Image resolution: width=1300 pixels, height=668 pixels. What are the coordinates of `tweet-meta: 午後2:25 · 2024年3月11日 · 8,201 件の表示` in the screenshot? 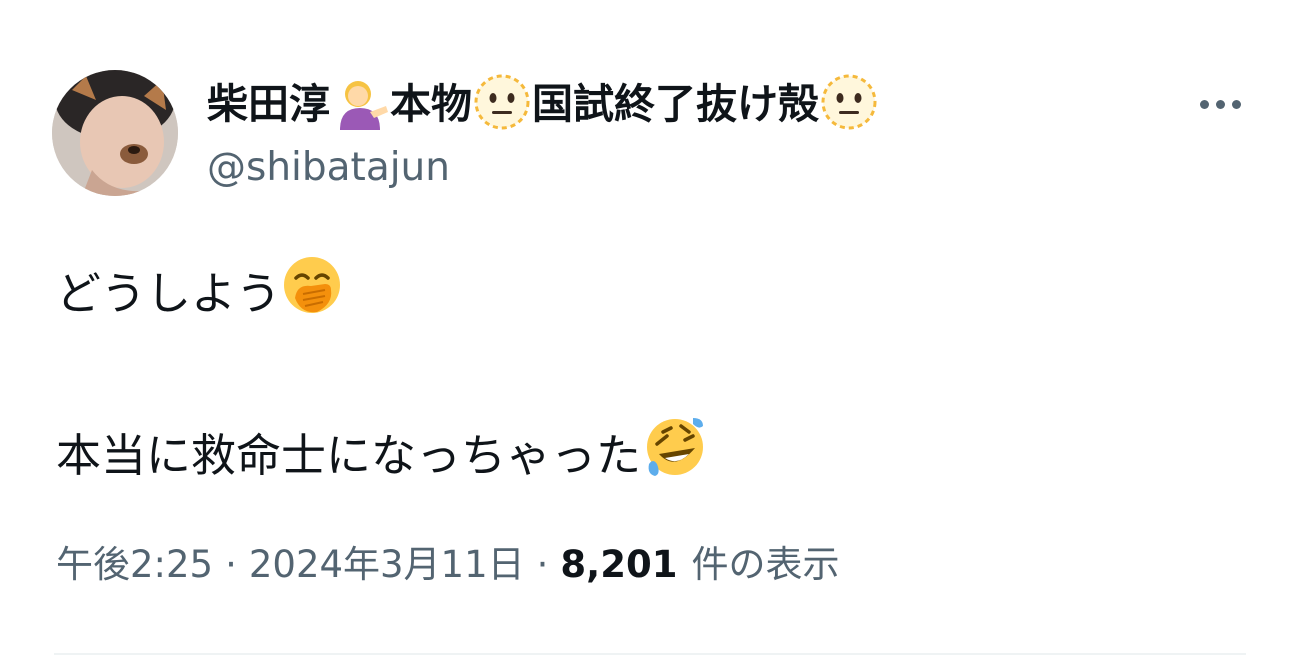 It's located at (447, 565).